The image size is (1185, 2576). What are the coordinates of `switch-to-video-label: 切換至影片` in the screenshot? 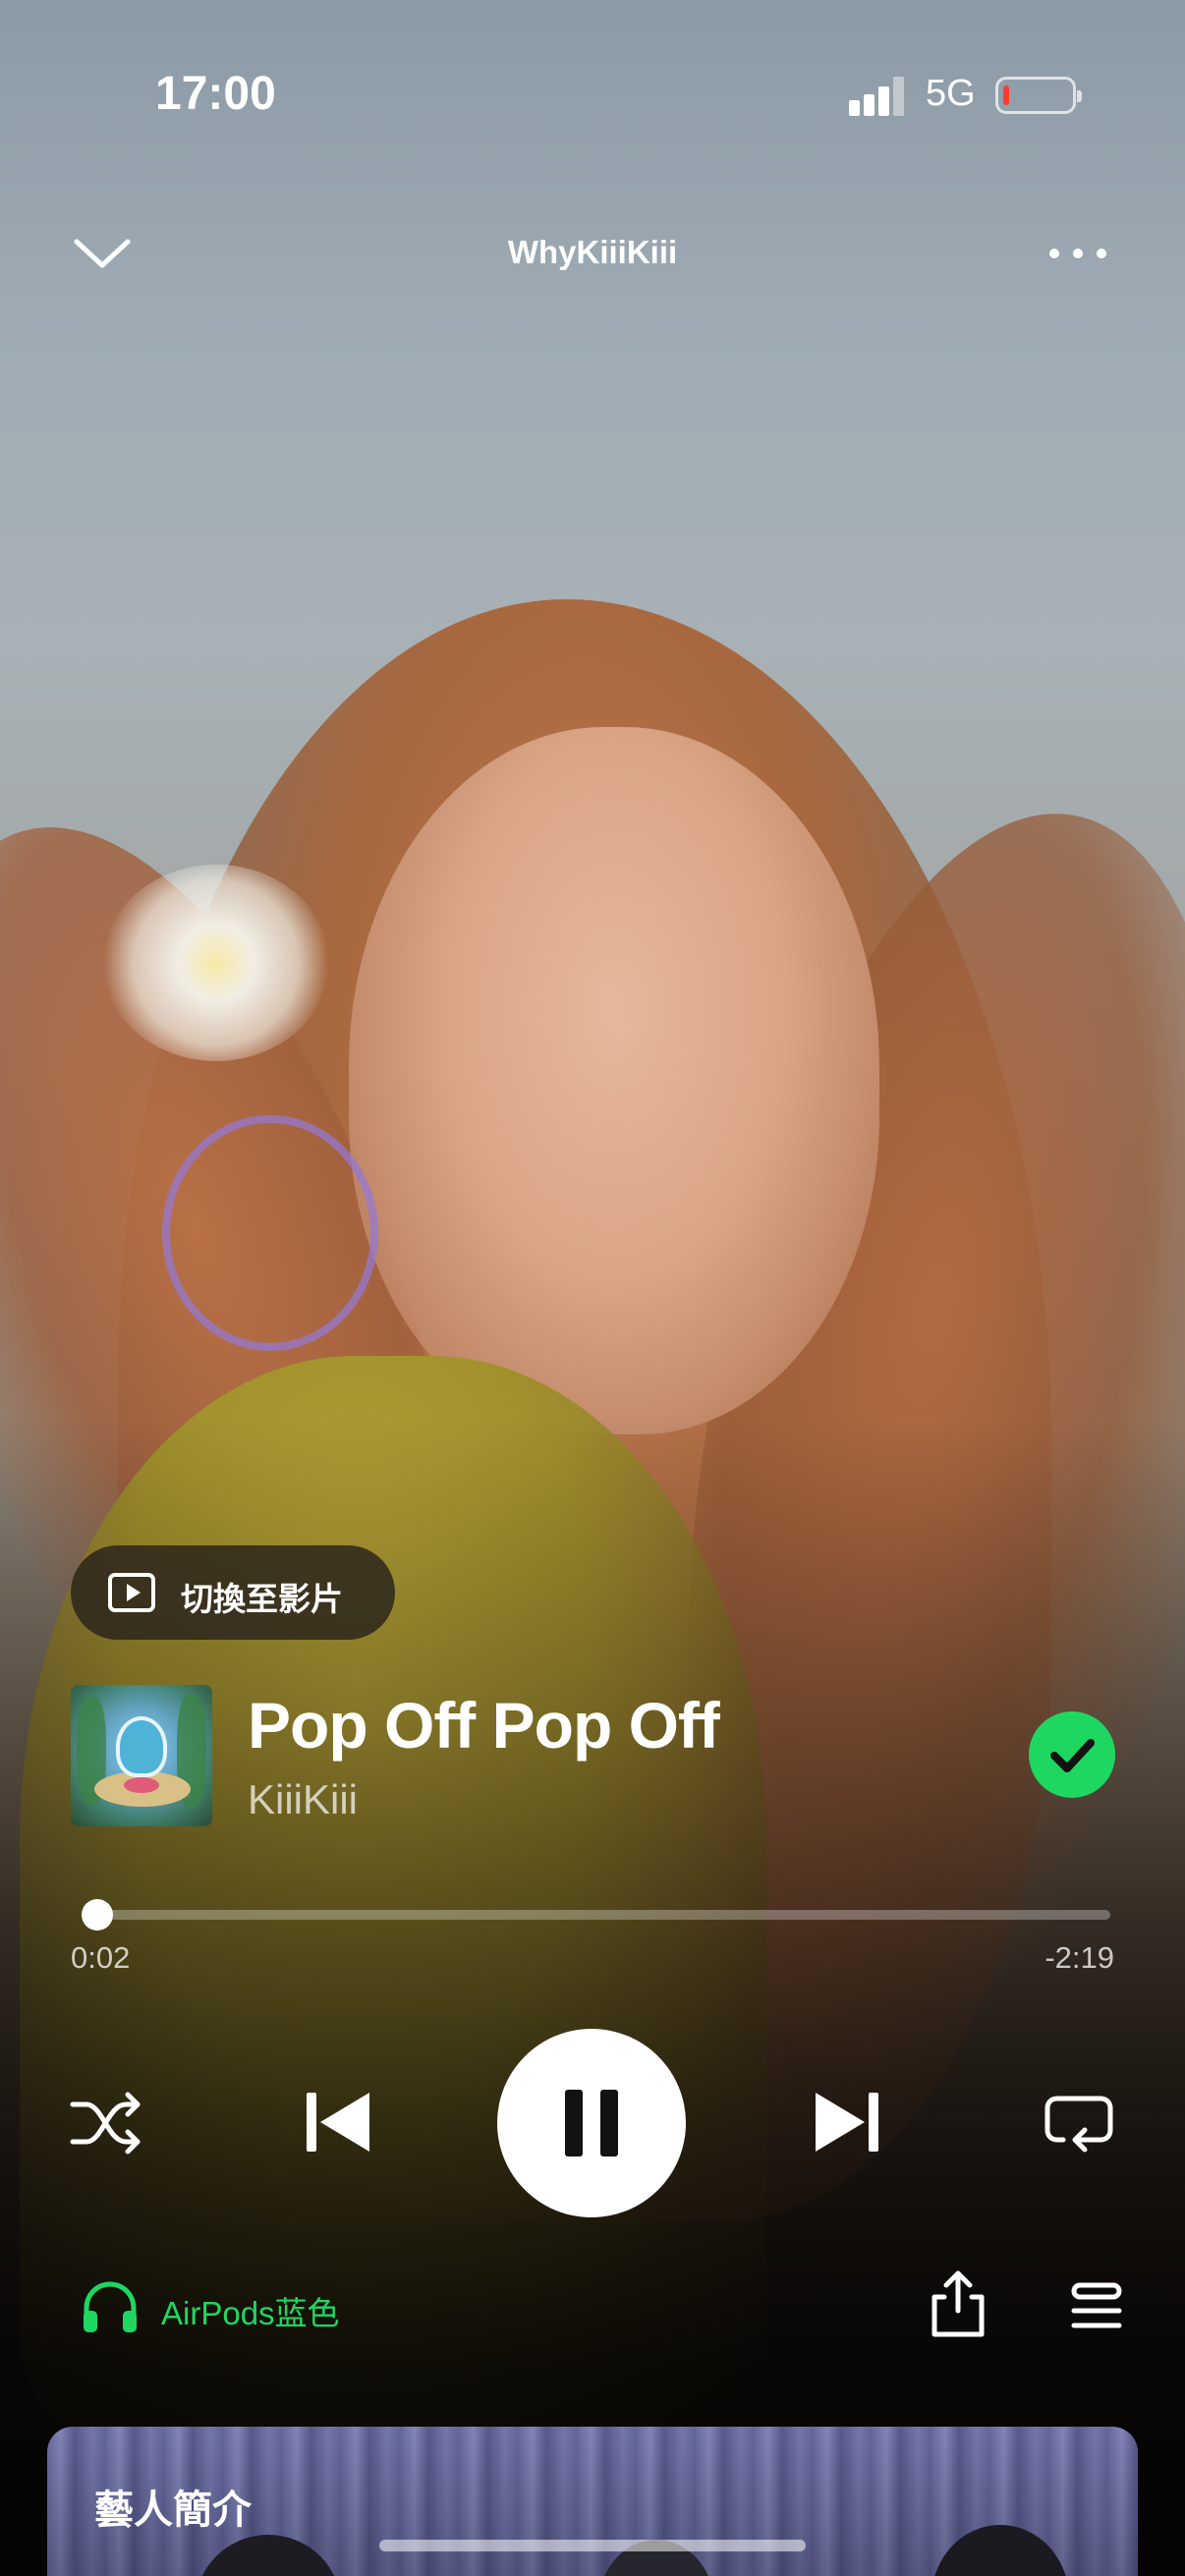 It's located at (262, 1599).